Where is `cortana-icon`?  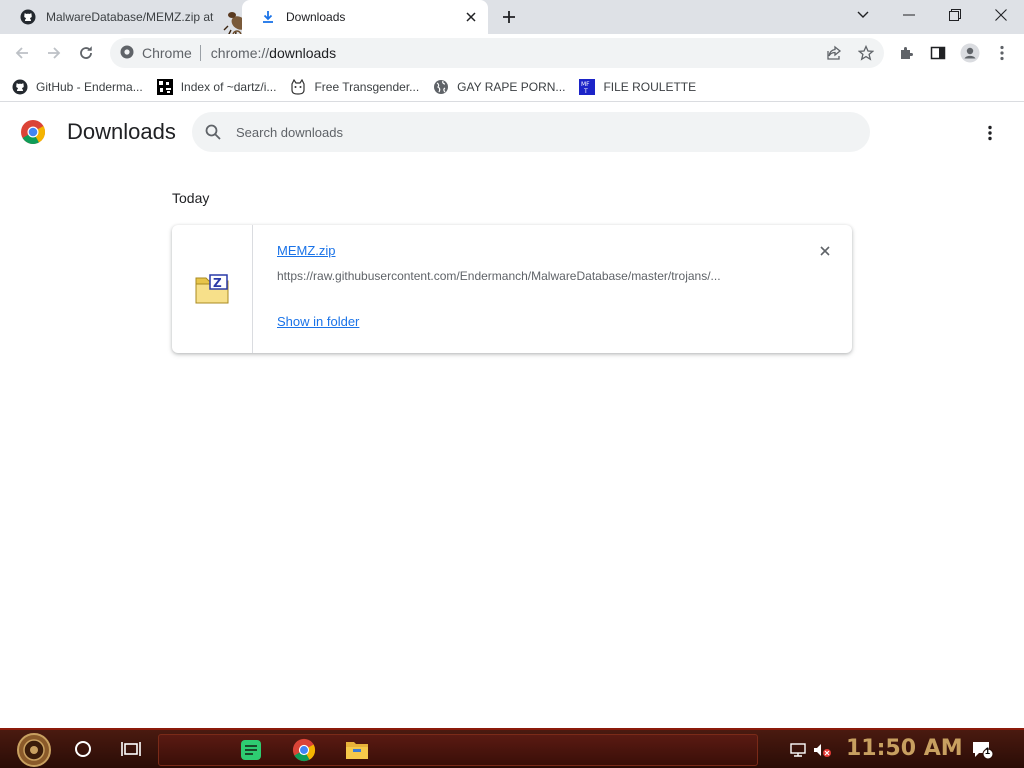 cortana-icon is located at coordinates (83, 749).